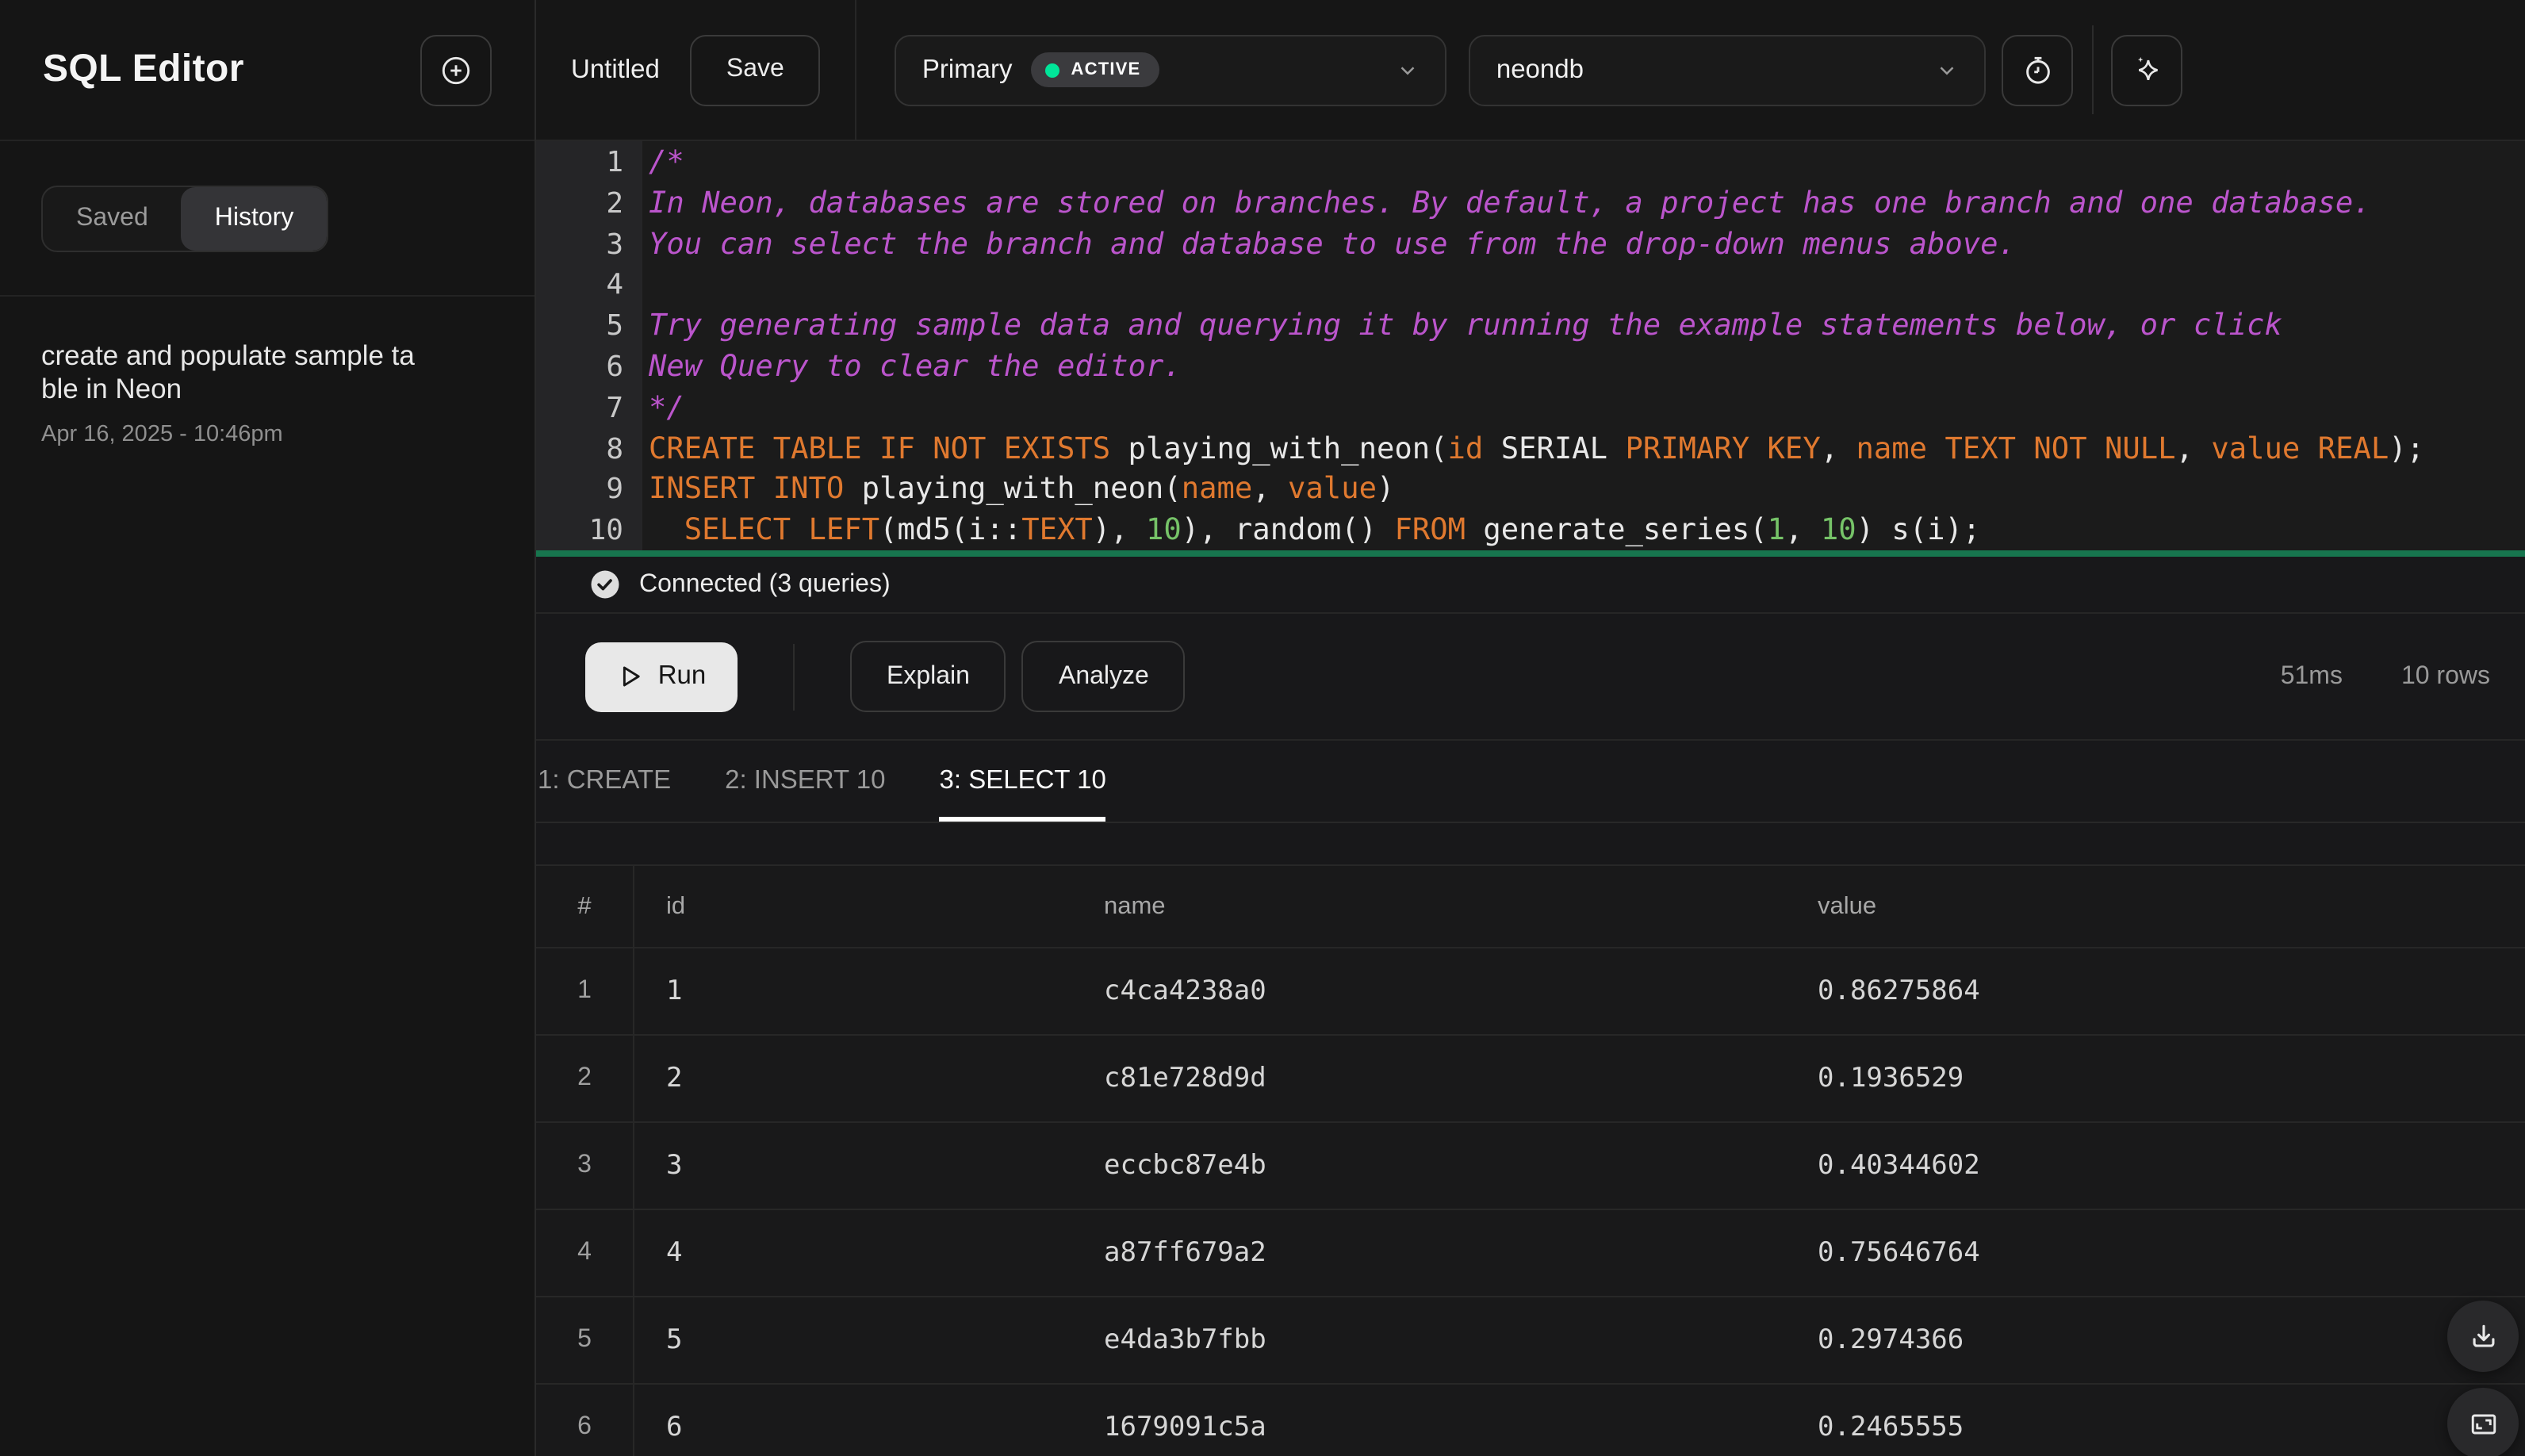 The width and height of the screenshot is (2525, 1456). I want to click on actions-divider, so click(794, 676).